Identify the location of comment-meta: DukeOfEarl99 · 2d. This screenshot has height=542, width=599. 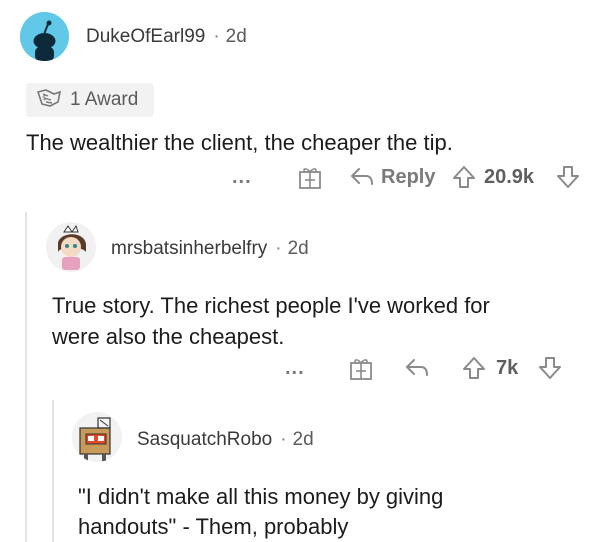
(166, 37).